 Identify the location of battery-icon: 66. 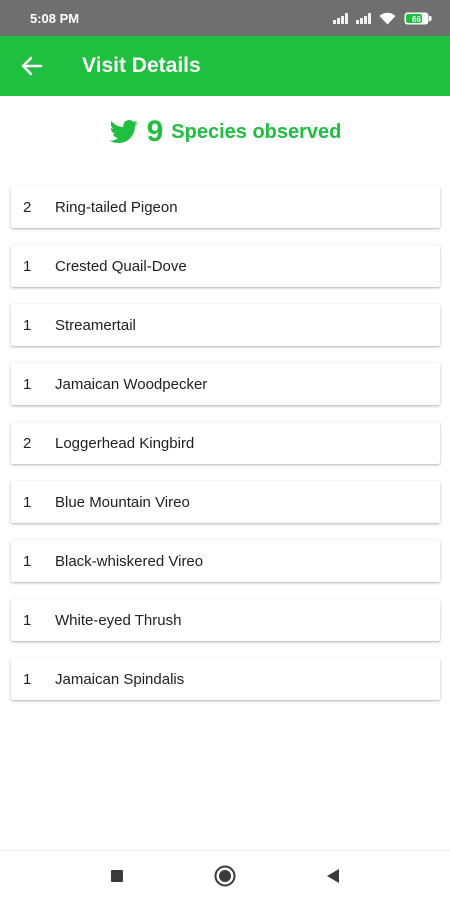
(418, 18).